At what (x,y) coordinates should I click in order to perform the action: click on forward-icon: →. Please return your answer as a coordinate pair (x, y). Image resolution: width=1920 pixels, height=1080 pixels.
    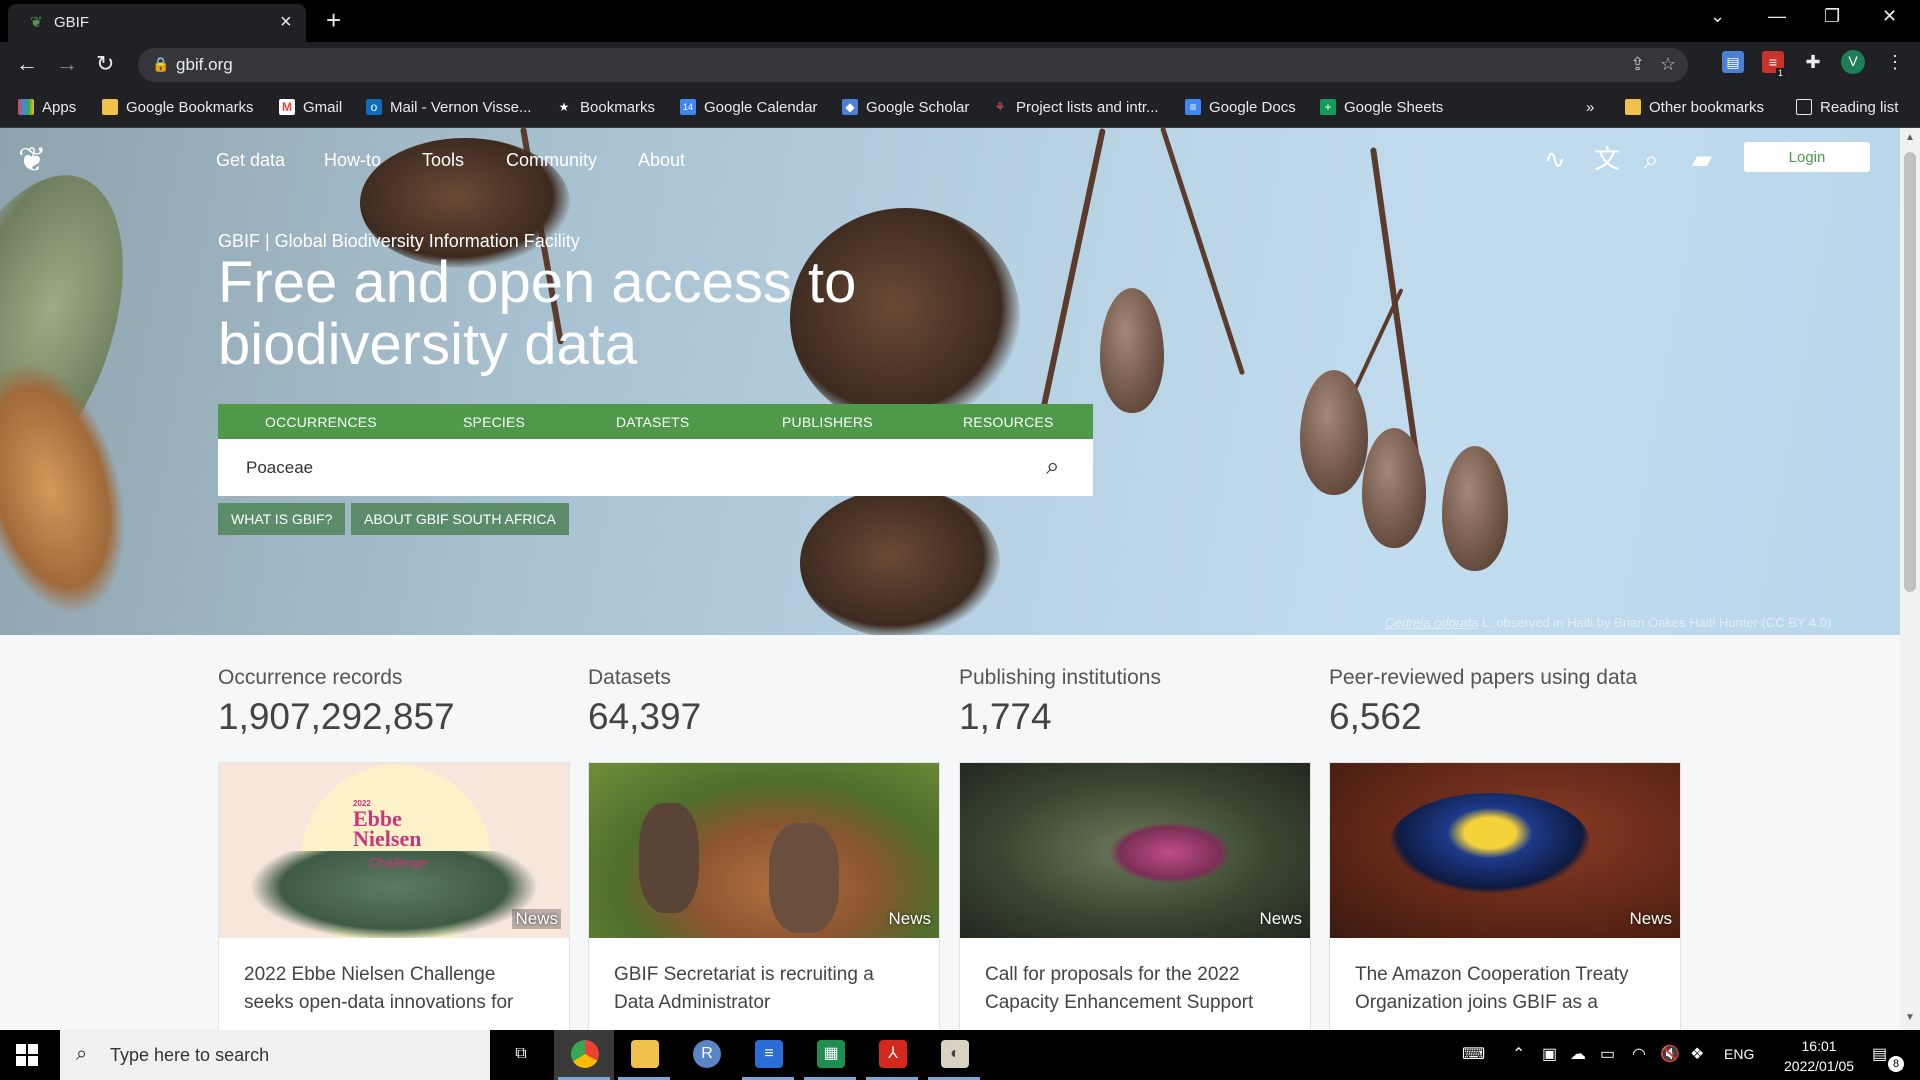
    Looking at the image, I should click on (67, 64).